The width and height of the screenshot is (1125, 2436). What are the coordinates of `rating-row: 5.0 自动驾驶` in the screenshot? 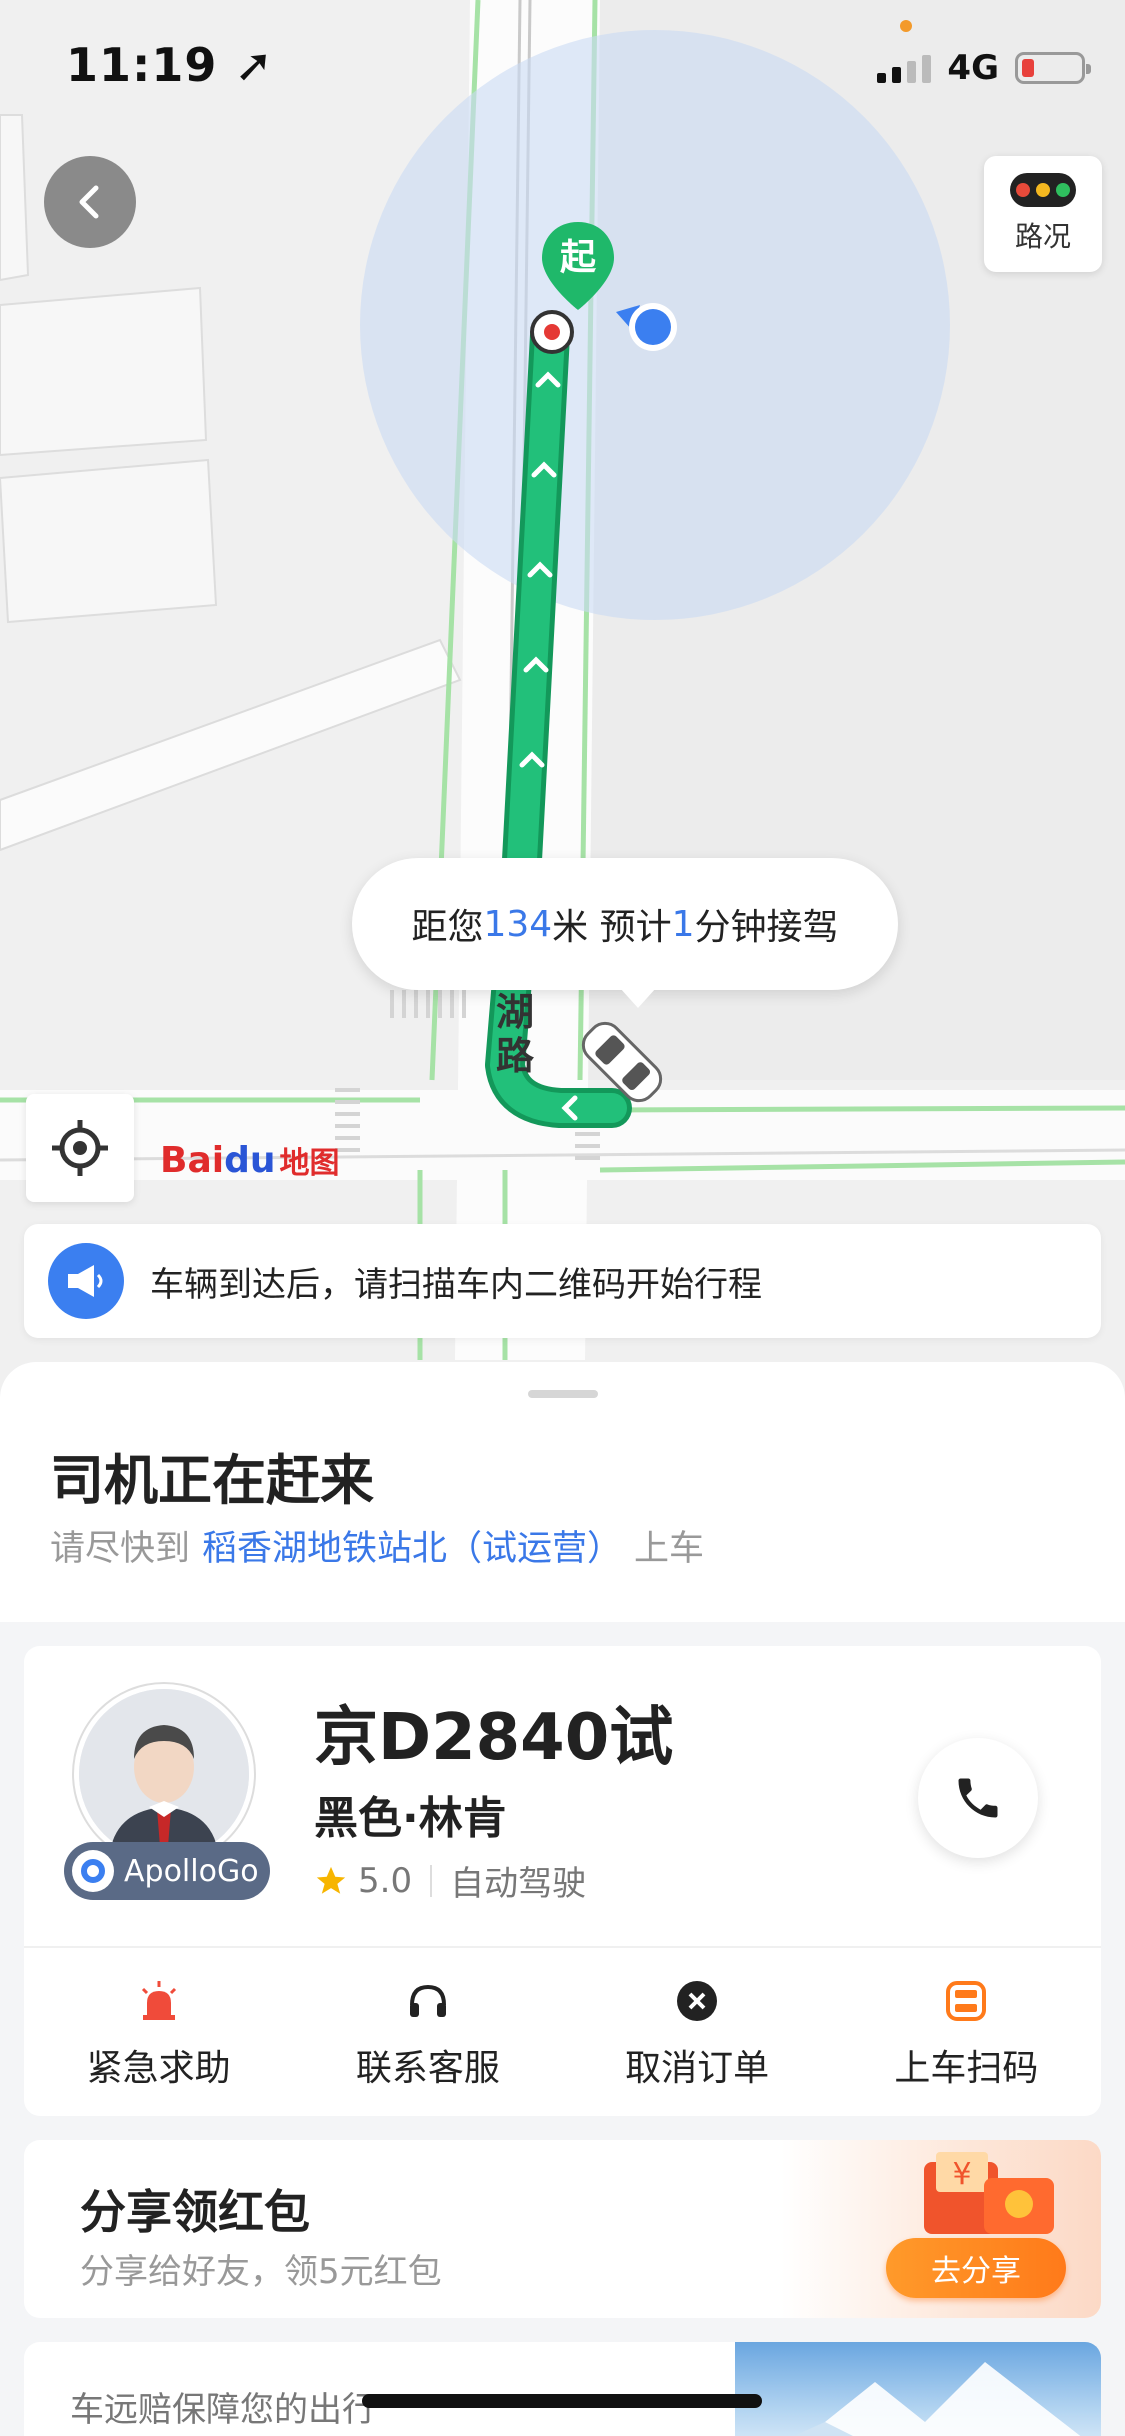 It's located at (450, 1880).